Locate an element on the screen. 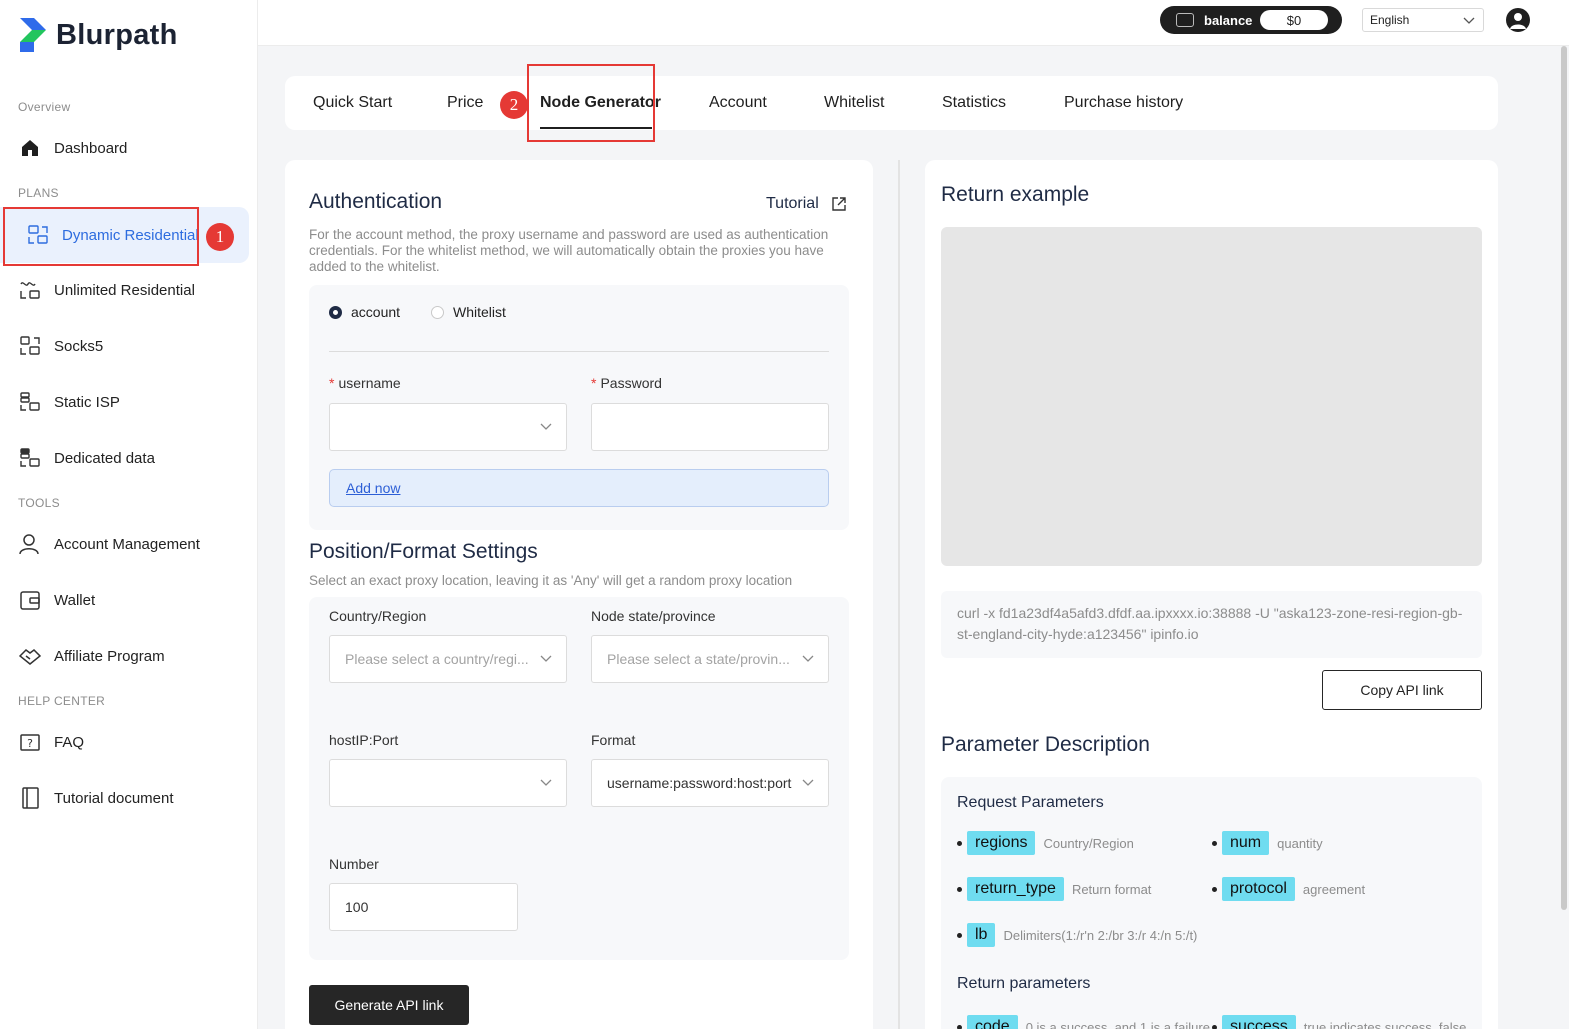 Image resolution: width=1569 pixels, height=1029 pixels. username-label-text: username is located at coordinates (369, 383).